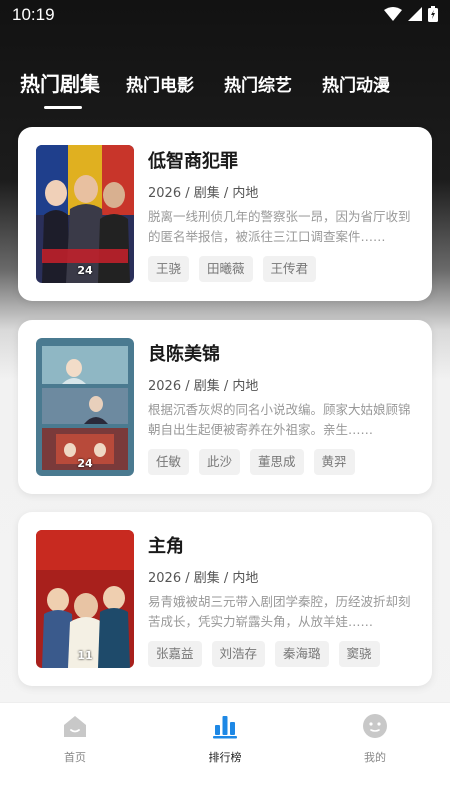 This screenshot has height=800, width=450. What do you see at coordinates (359, 654) in the screenshot?
I see `cast-tag: 窦骁` at bounding box center [359, 654].